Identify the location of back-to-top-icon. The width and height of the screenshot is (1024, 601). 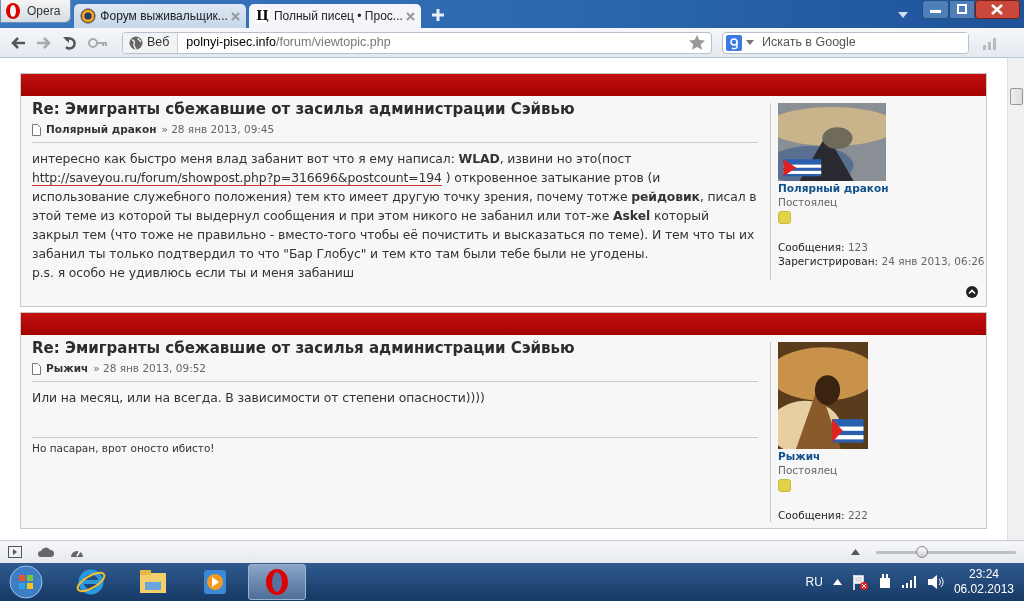
(972, 291).